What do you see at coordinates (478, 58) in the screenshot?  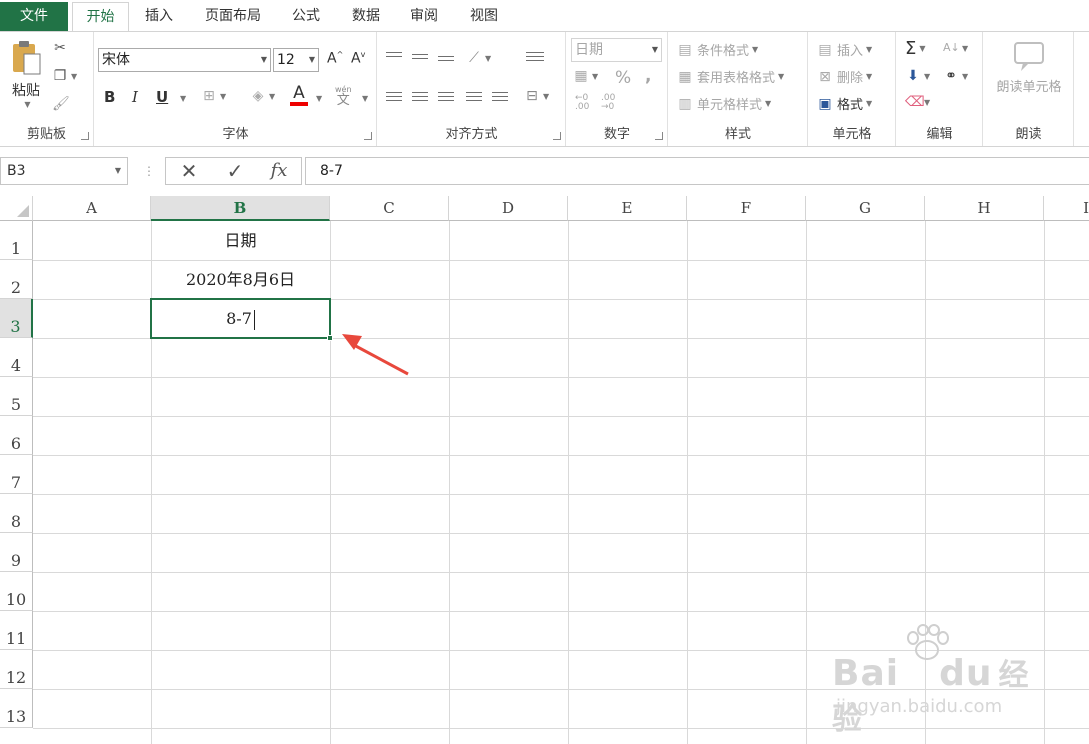 I see `orientation-button: ⟋ ▼` at bounding box center [478, 58].